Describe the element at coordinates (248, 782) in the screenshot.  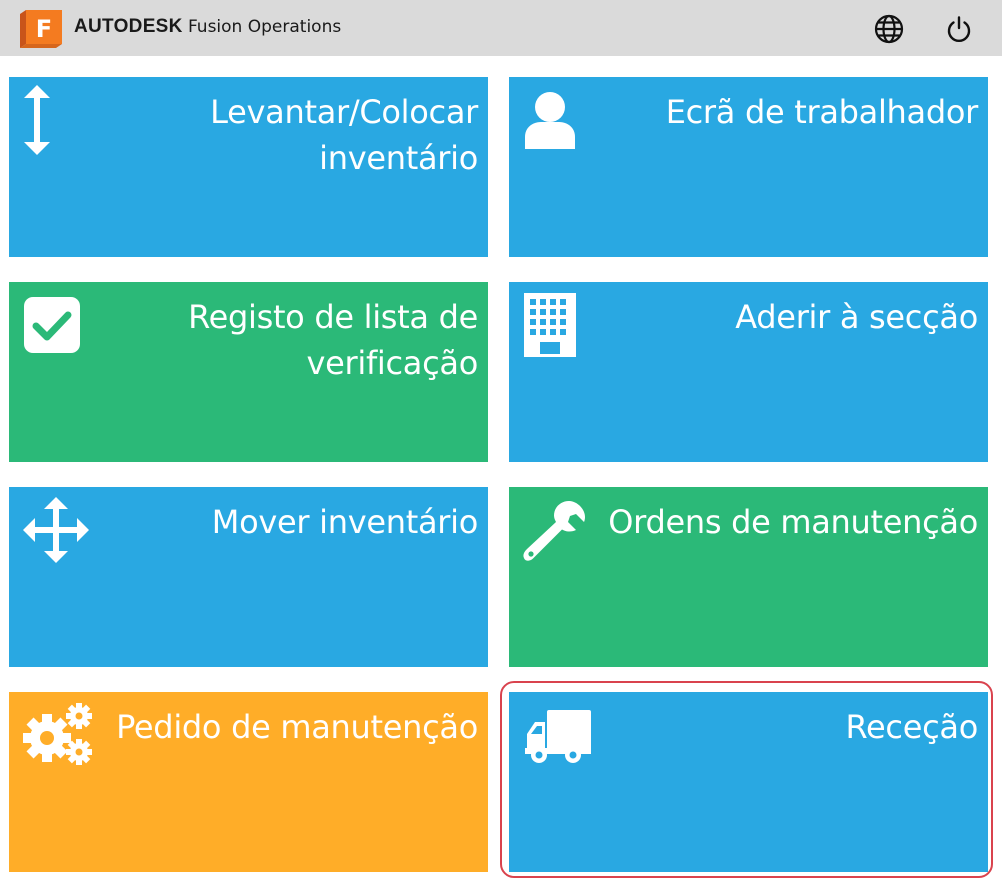
I see `tile-maintenance-request: Pedido de manutenção` at that location.